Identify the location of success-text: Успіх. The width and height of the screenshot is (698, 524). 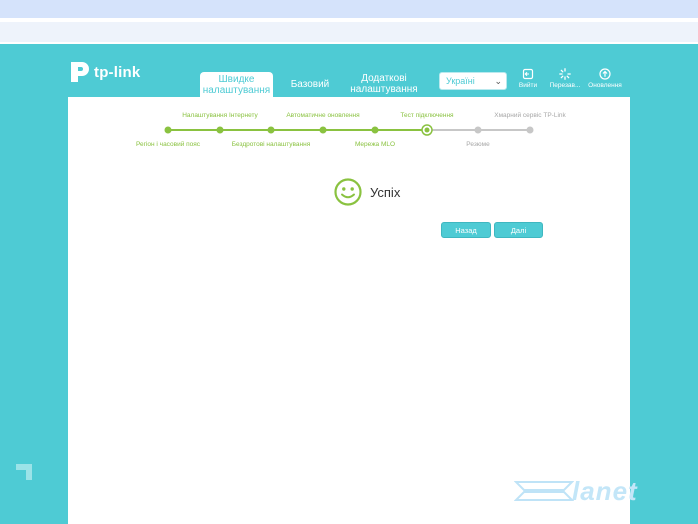
(385, 192).